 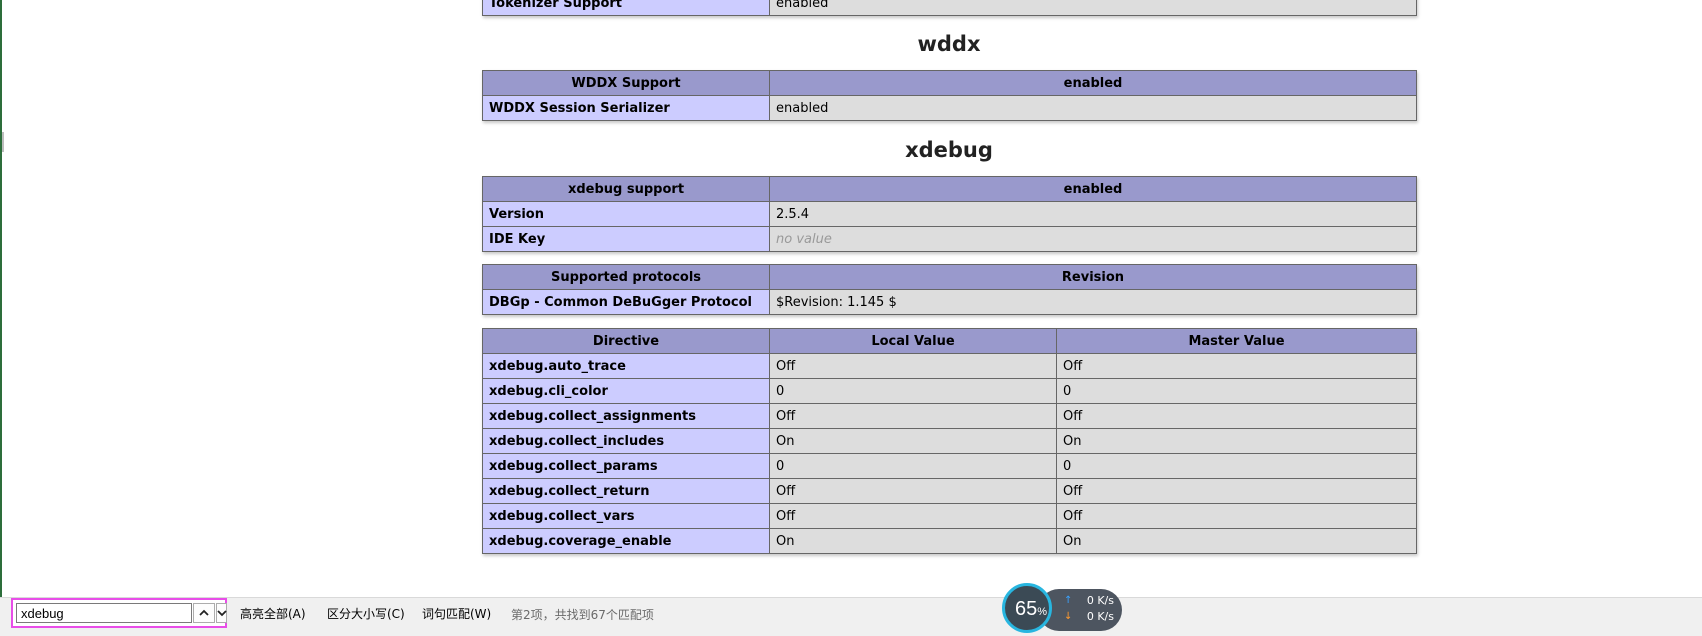 What do you see at coordinates (626, 302) in the screenshot?
I see `row-label: DBGp - Common DeBuGger Protocol` at bounding box center [626, 302].